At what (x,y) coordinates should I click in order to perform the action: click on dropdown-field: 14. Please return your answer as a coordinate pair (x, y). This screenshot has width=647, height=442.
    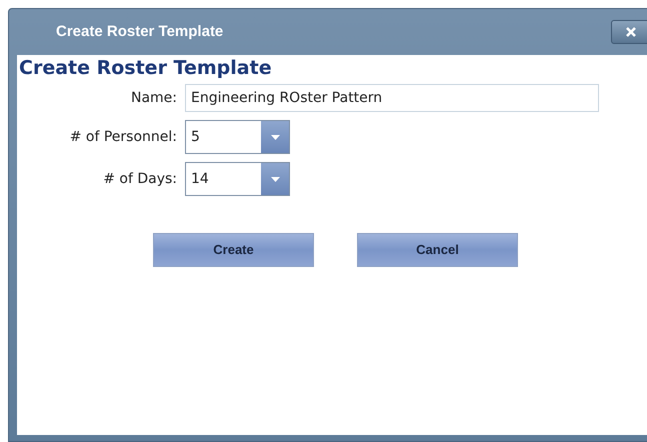
    Looking at the image, I should click on (237, 179).